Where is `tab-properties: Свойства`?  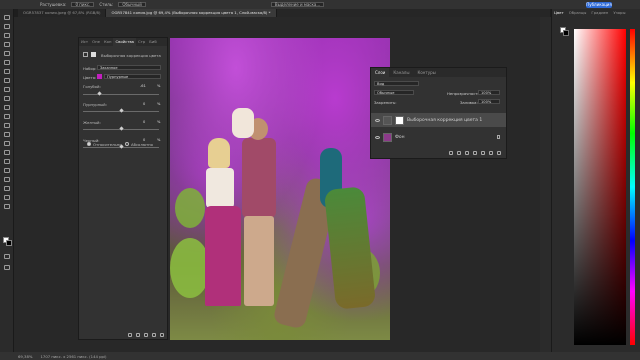
tab-properties: Свойства is located at coordinates (125, 42).